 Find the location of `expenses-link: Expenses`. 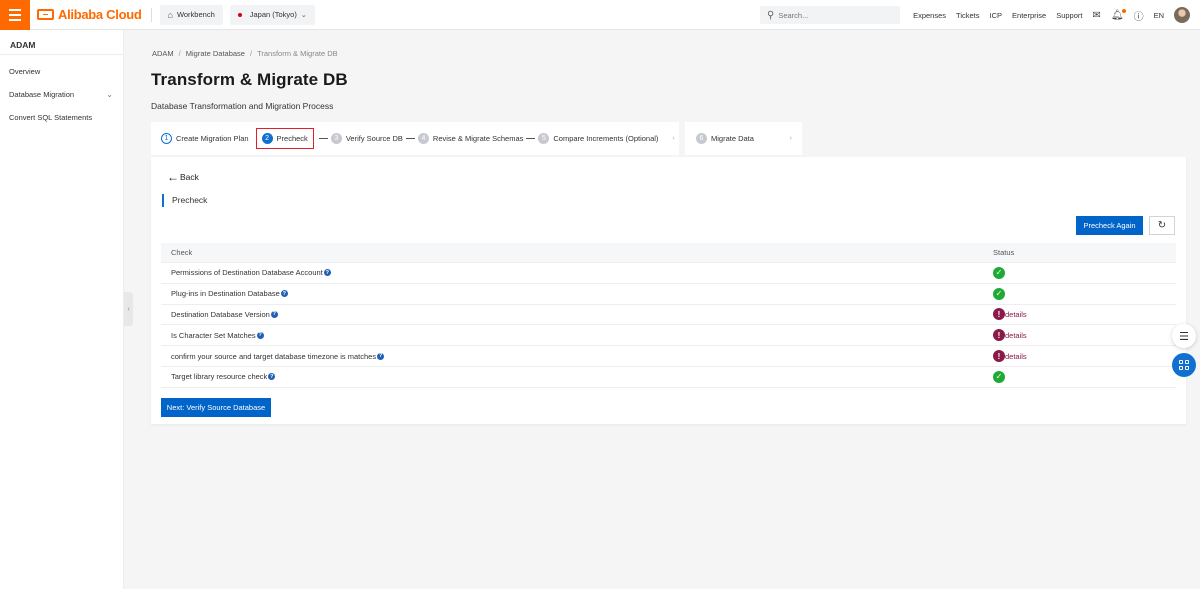

expenses-link: Expenses is located at coordinates (929, 15).